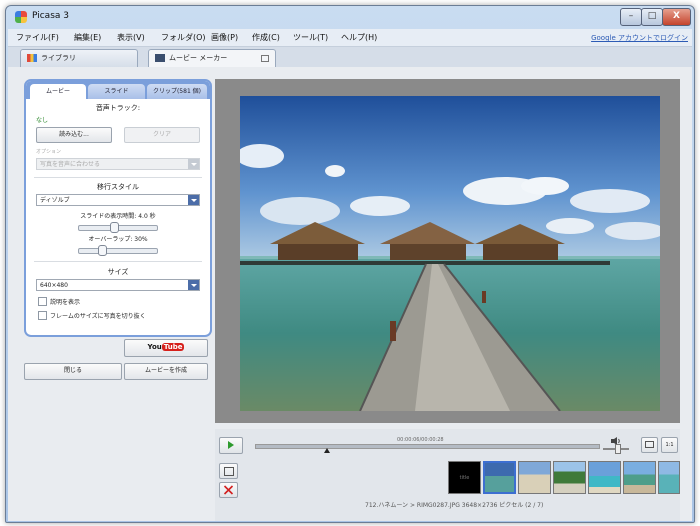 This screenshot has width=700, height=526. Describe the element at coordinates (73, 371) in the screenshot. I see `close-button: 閉じる` at that location.